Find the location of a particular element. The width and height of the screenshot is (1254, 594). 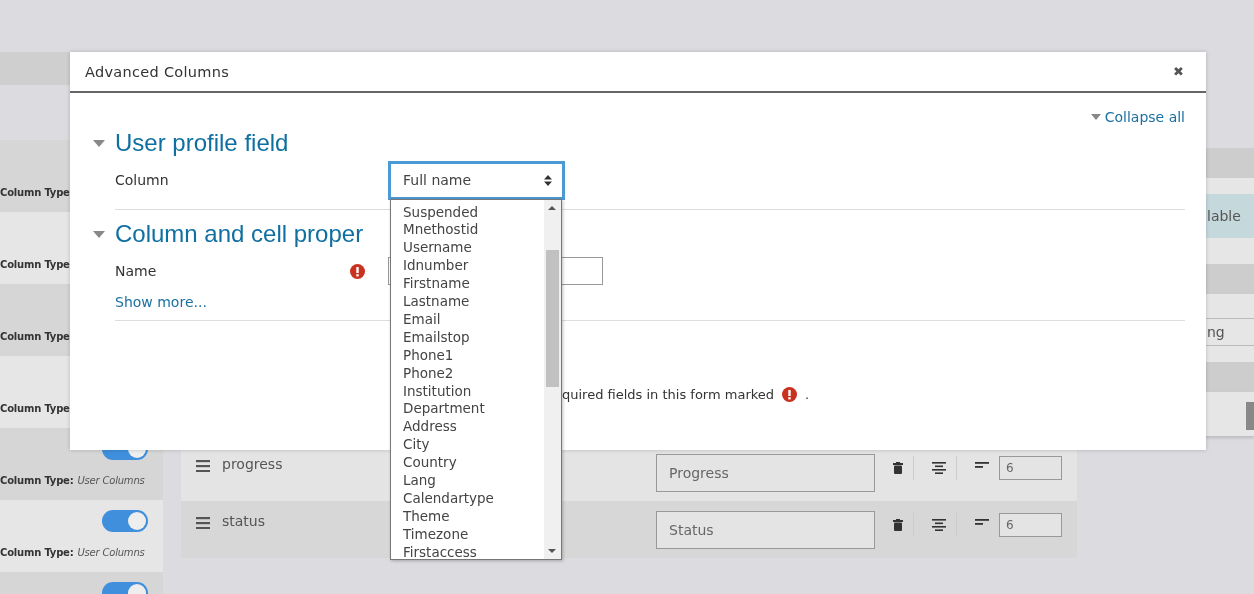

required-icon is located at coordinates (790, 394).